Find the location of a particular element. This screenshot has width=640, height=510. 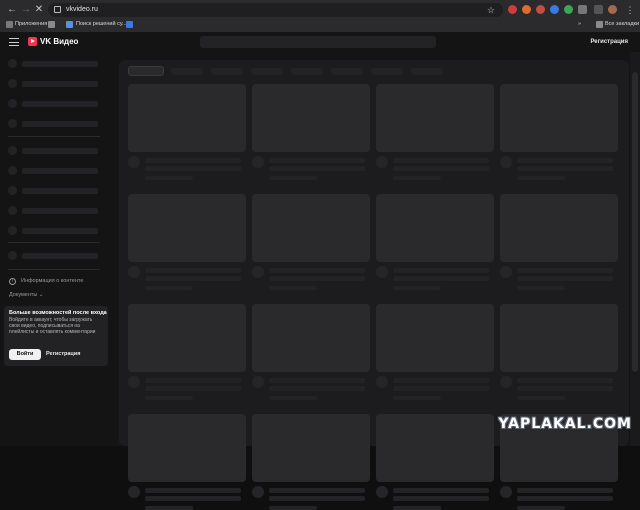

site-logo-text: VK Видео is located at coordinates (59, 42).